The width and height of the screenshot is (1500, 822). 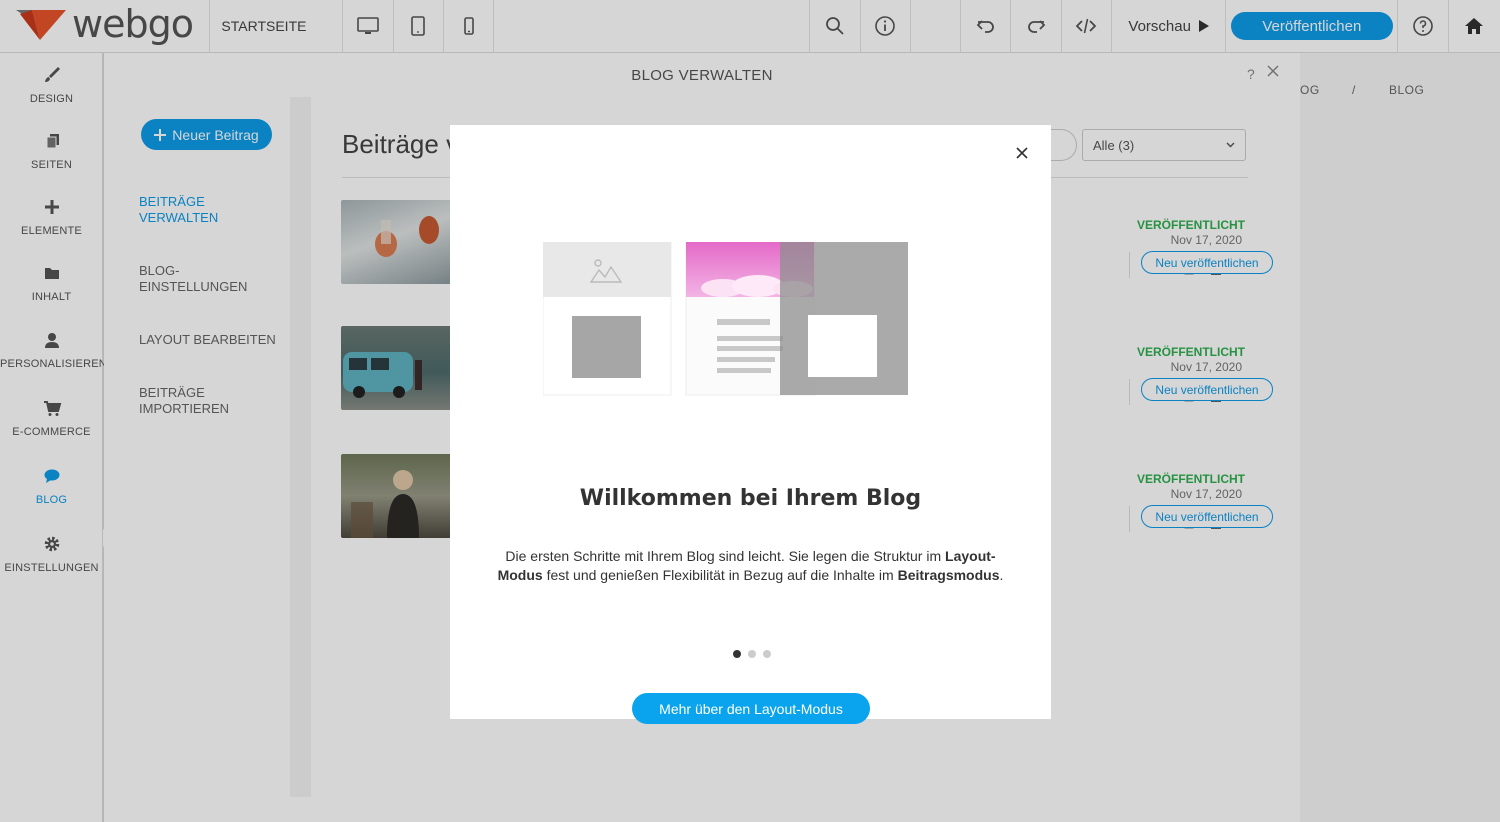 I want to click on close-icon, so click(x=1022, y=153).